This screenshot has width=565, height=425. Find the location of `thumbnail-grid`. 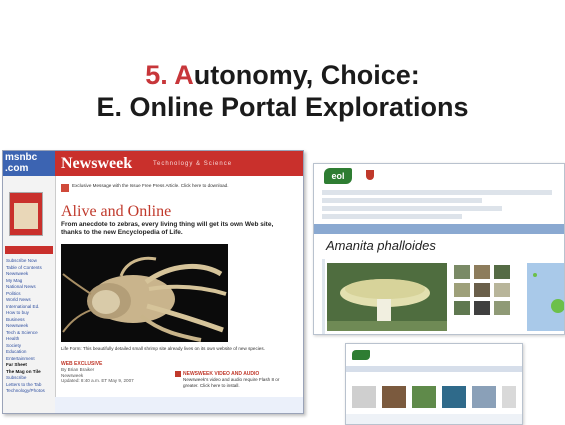

thumbnail-grid is located at coordinates (484, 298).